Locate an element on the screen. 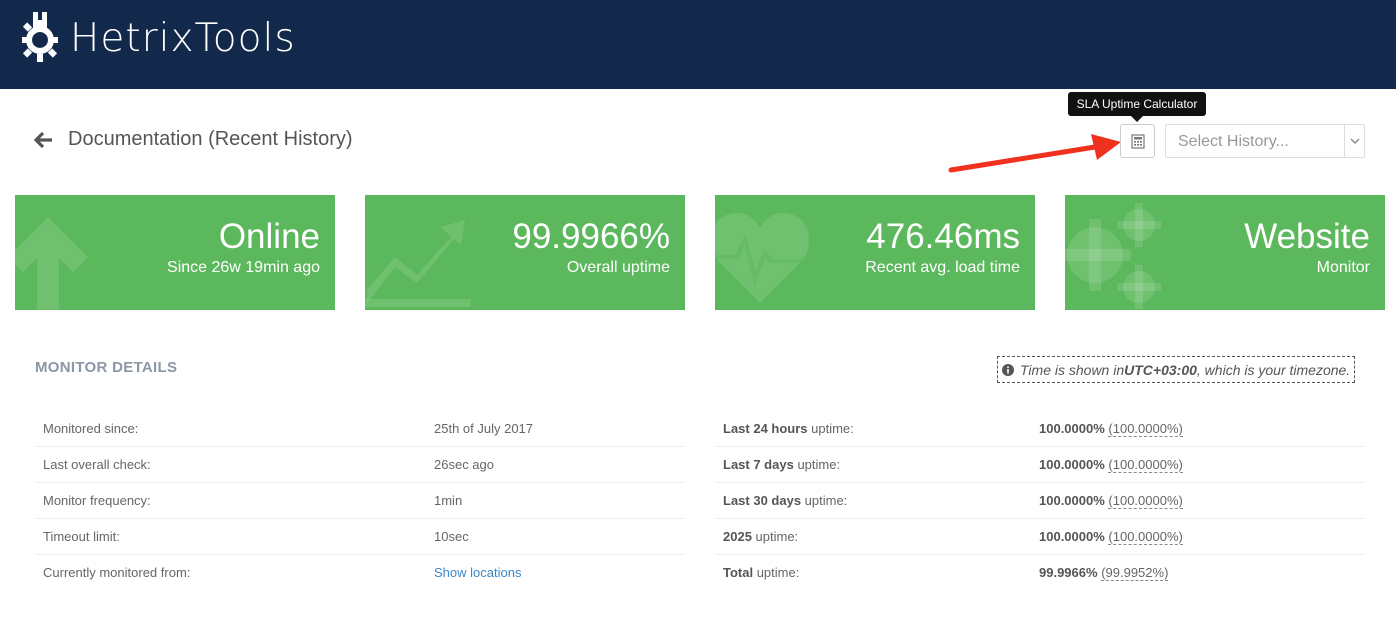 Image resolution: width=1396 pixels, height=622 pixels. table-row: Monitored since: 25th of July 2017 is located at coordinates (360, 429).